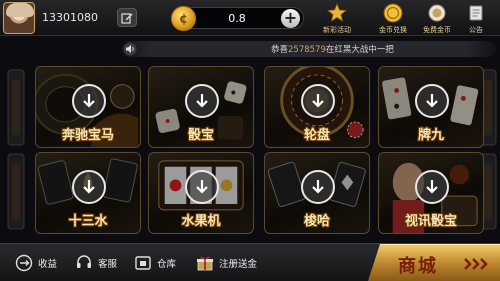 The image size is (500, 281). What do you see at coordinates (332, 49) in the screenshot?
I see `ticker-message: 恭喜2578579在红黑大战中一把` at bounding box center [332, 49].